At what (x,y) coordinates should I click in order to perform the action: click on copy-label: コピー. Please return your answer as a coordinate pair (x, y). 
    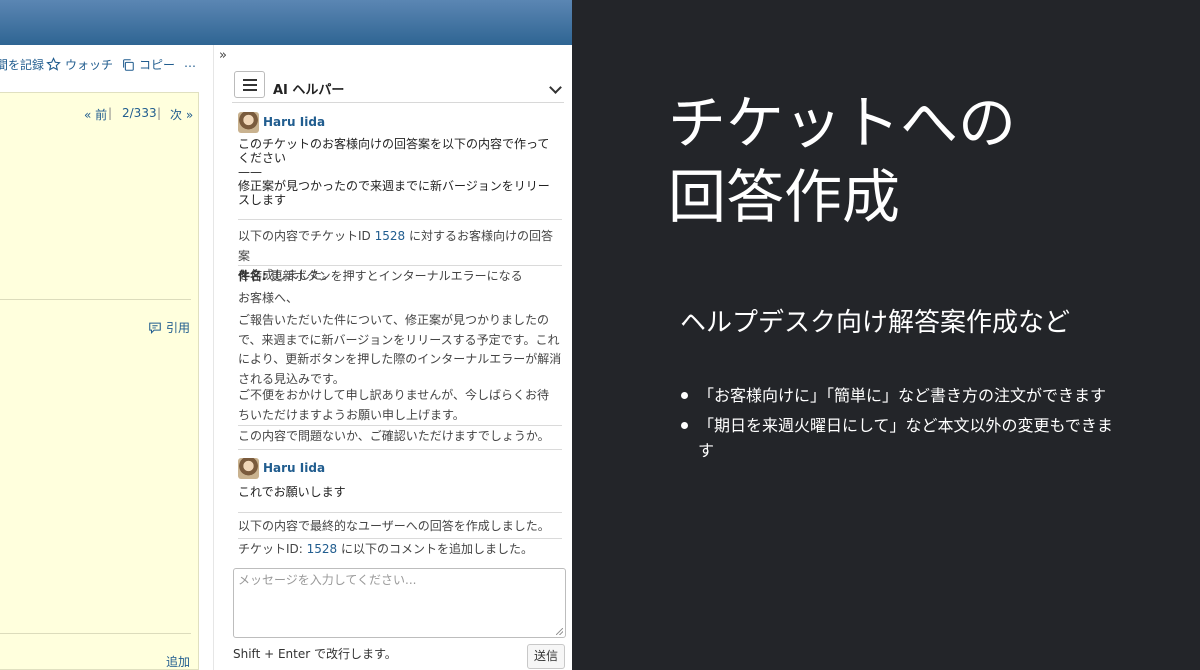
    Looking at the image, I should click on (157, 65).